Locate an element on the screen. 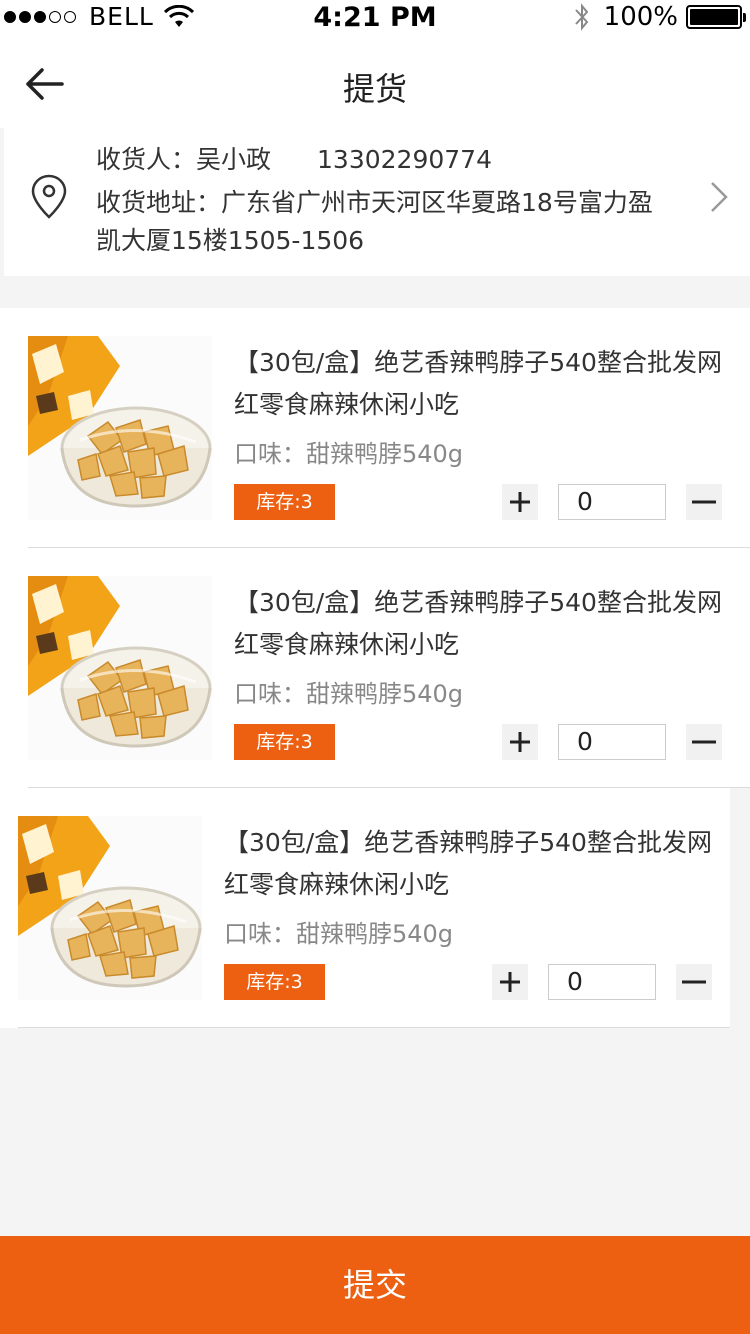 The image size is (750, 1334). address-line: 收货地址：广东省广州市天河区华夏路18号富力盈凯大厦15楼1505-1506 is located at coordinates (386, 222).